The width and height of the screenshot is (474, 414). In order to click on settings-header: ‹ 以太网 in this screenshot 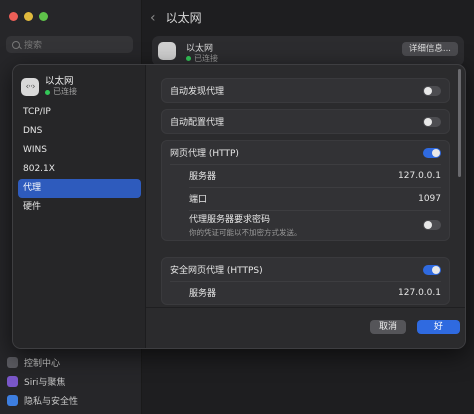, I will do `click(176, 17)`.